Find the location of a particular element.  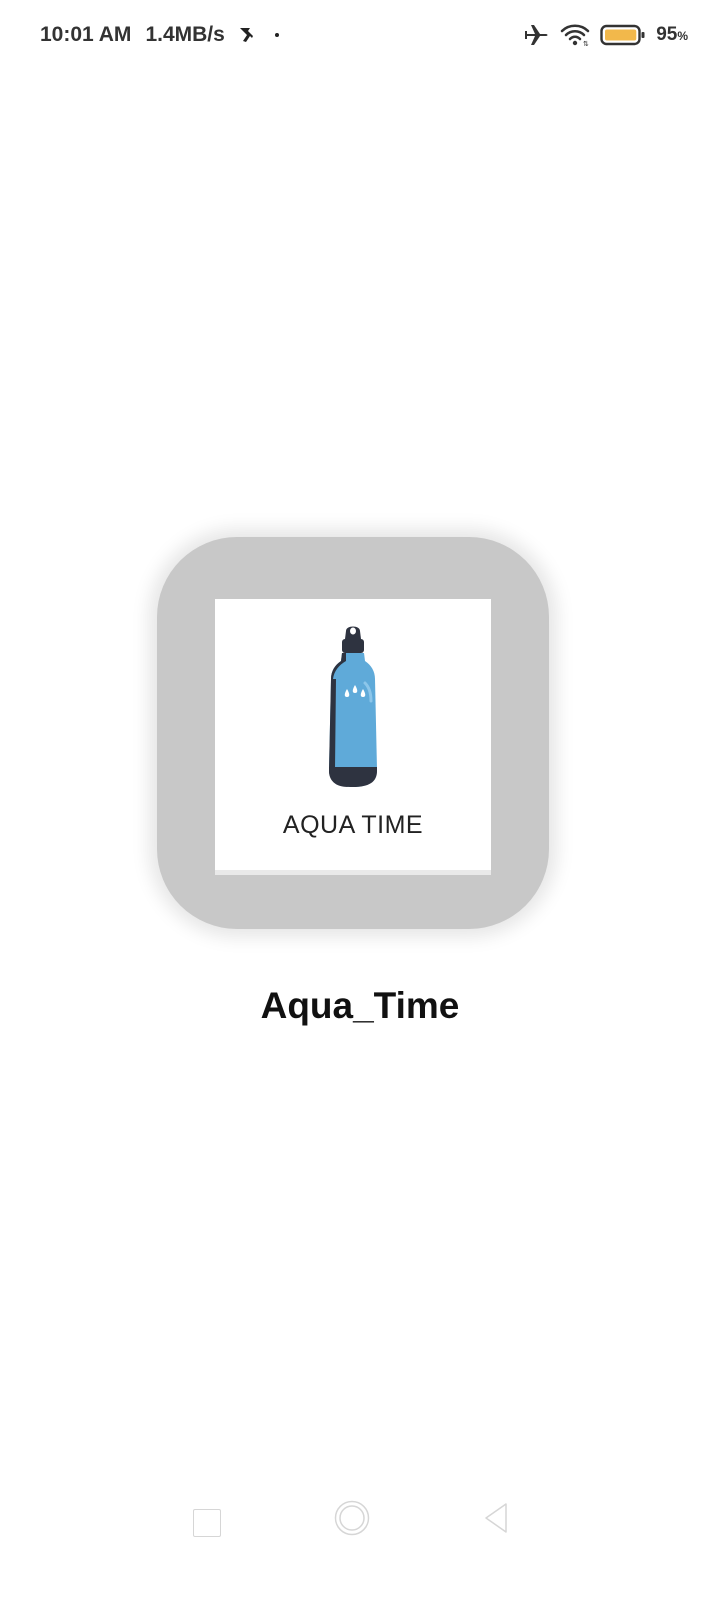

app-logo-card: AQUA TIME is located at coordinates (353, 733).